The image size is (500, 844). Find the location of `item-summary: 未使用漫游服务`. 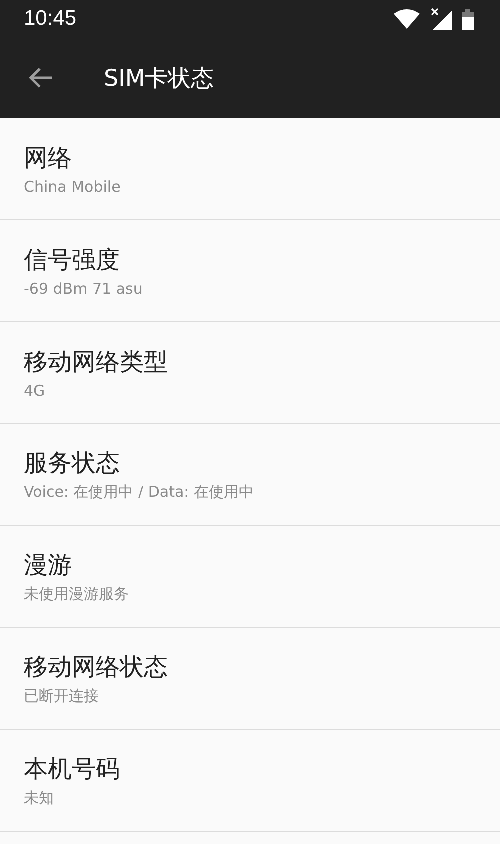

item-summary: 未使用漫游服务 is located at coordinates (77, 594).